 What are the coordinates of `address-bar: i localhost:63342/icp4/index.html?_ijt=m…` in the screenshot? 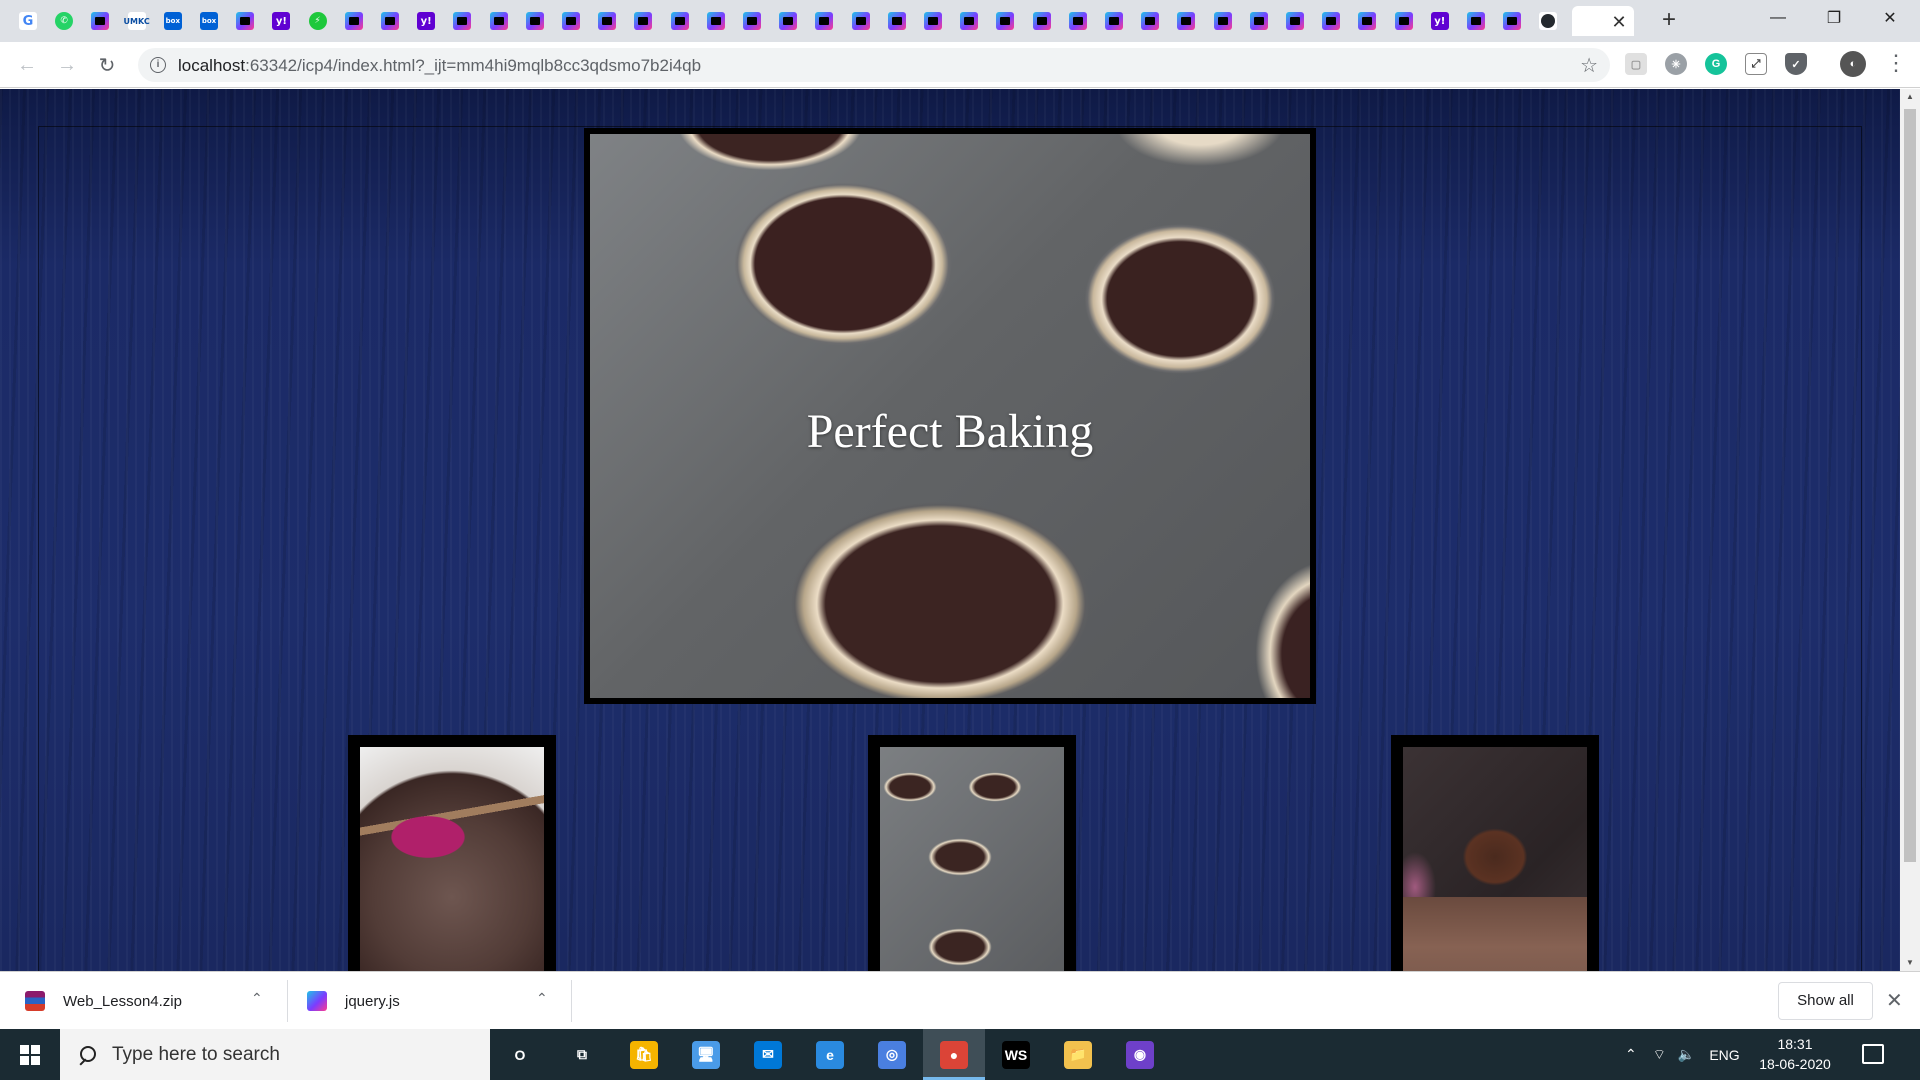 It's located at (874, 65).